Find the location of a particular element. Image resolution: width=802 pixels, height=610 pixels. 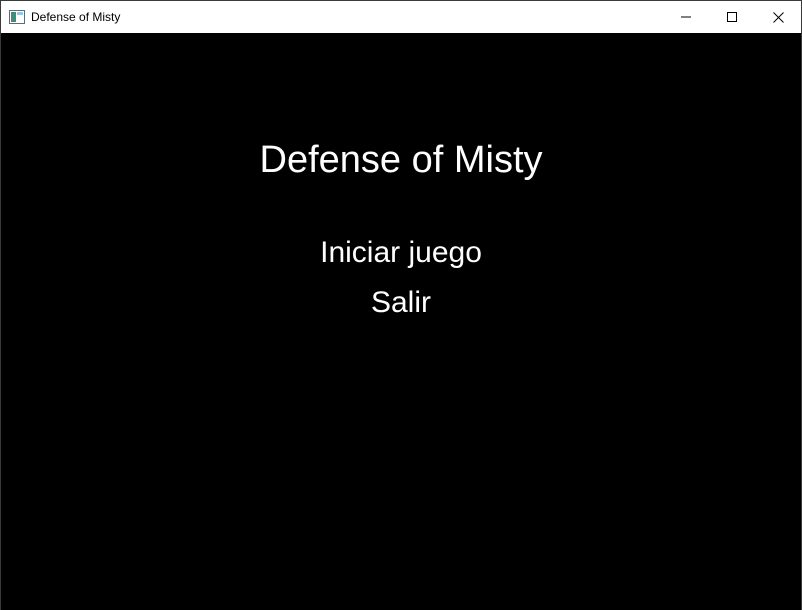

window-controls is located at coordinates (732, 17).